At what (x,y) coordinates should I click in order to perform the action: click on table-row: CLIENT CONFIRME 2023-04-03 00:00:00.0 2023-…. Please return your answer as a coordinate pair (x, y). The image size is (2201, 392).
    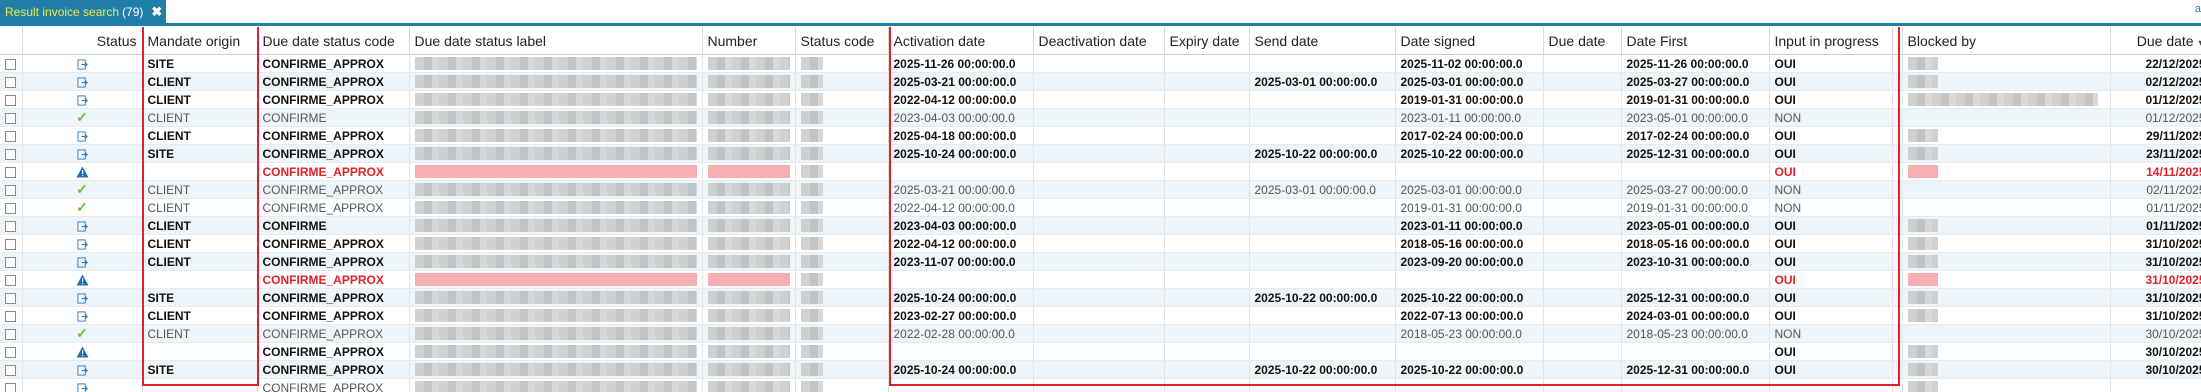
    Looking at the image, I should click on (1100, 225).